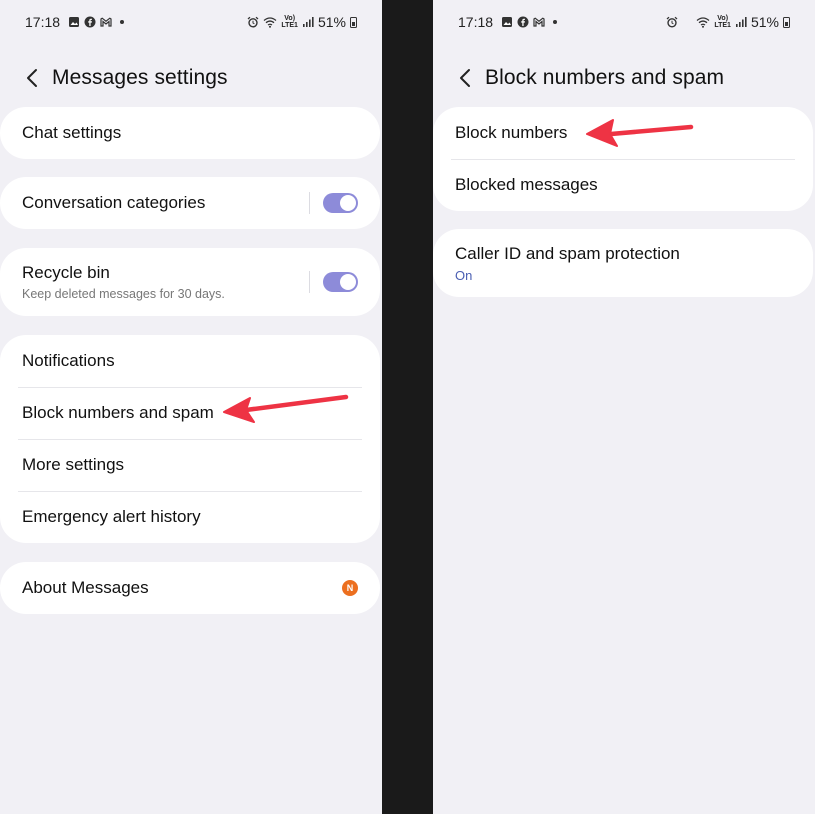 The image size is (815, 814). I want to click on page-header: Block numbers and spam, so click(588, 78).